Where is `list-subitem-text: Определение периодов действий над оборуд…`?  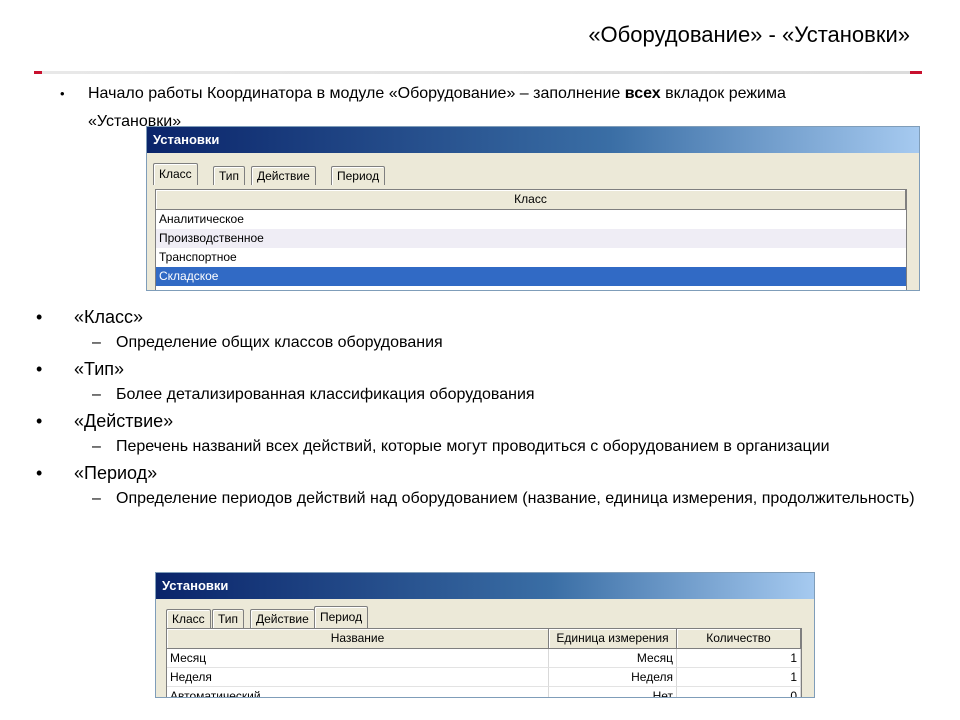
list-subitem-text: Определение периодов действий над оборуд… is located at coordinates (515, 498).